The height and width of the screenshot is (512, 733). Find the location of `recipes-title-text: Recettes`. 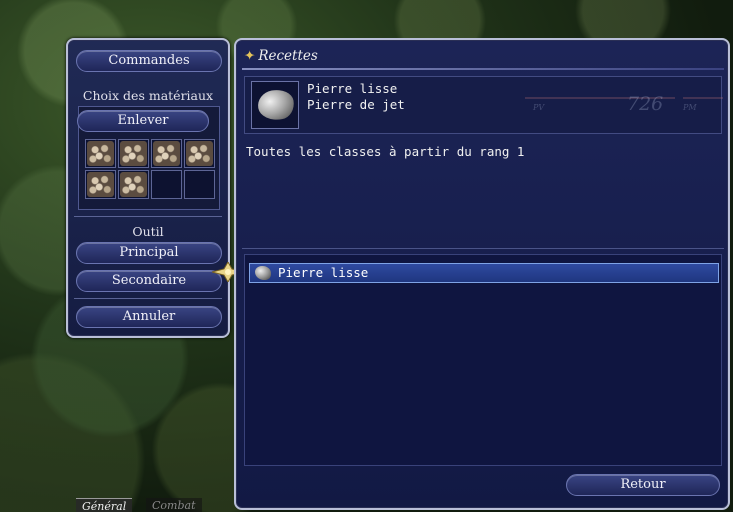

recipes-title-text: Recettes is located at coordinates (288, 56).